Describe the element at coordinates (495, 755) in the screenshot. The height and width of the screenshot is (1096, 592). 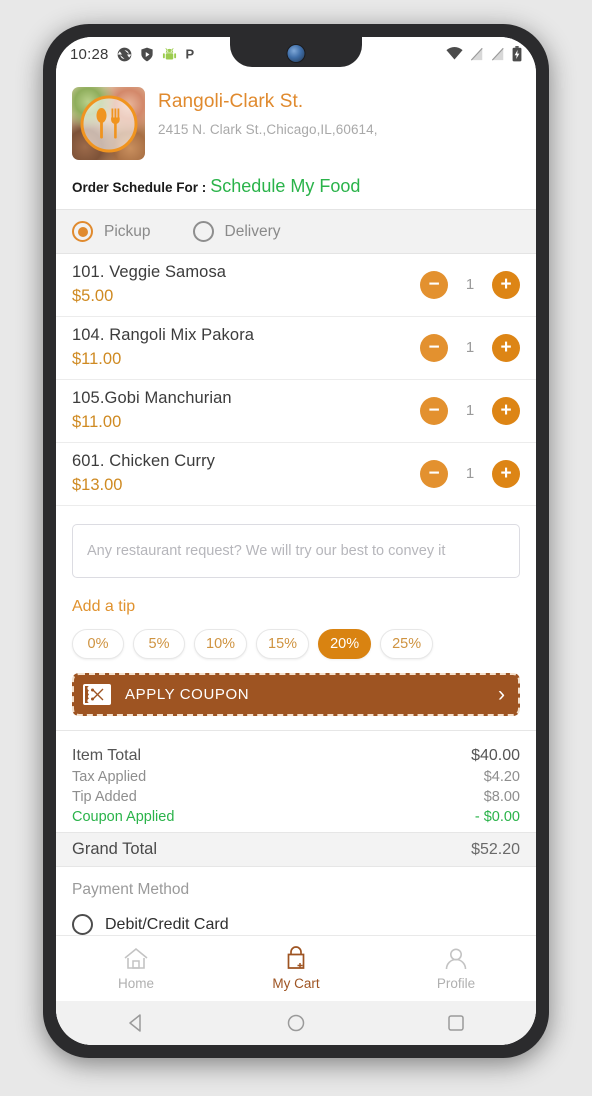
I see `total-value: $40.00` at that location.